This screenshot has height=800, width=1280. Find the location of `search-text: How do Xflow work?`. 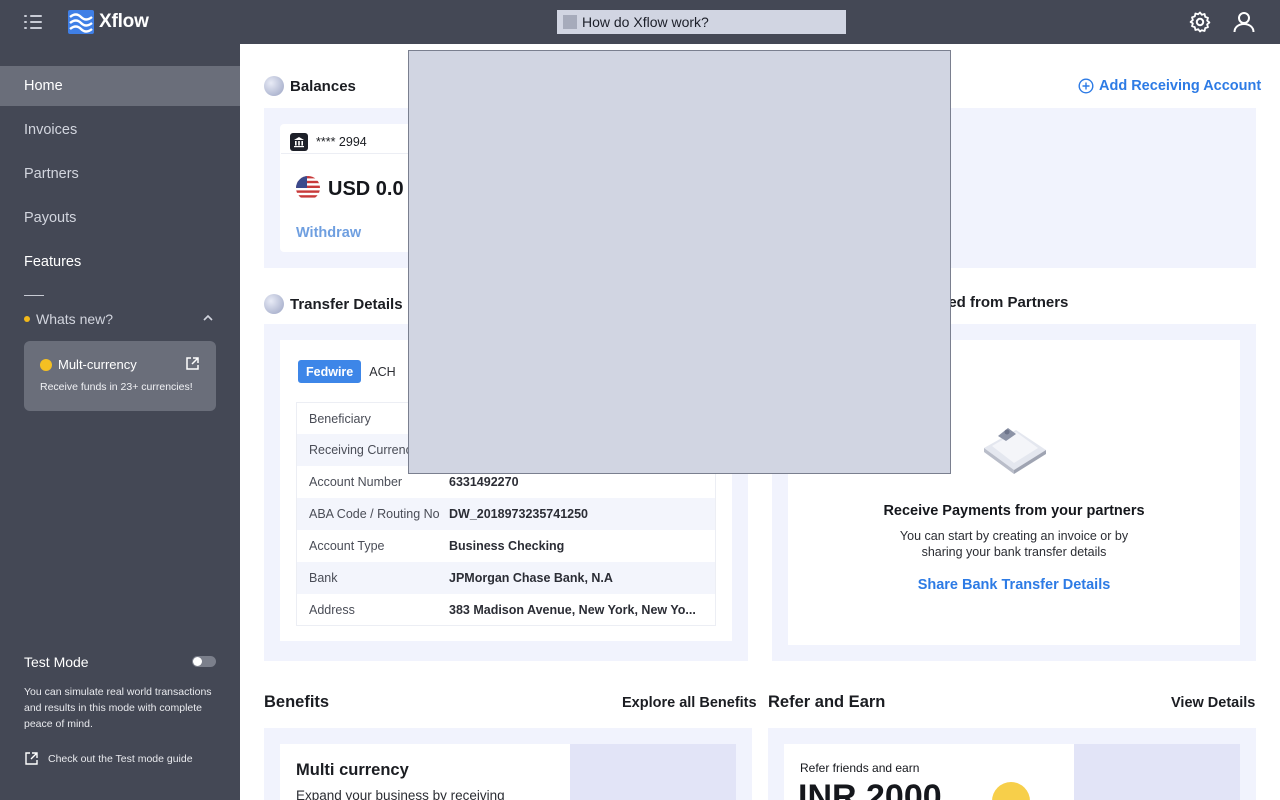

search-text: How do Xflow work? is located at coordinates (645, 22).